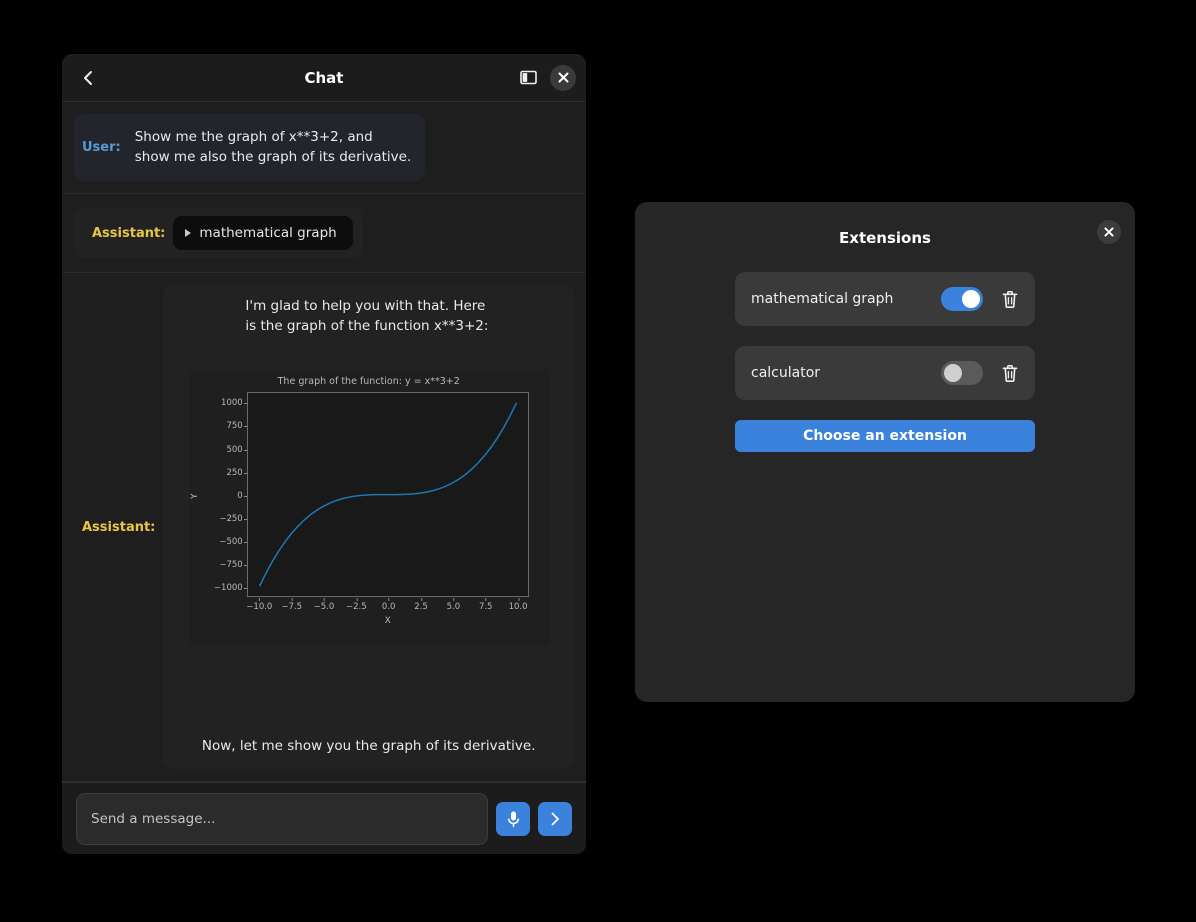  I want to click on microphone-icon, so click(513, 819).